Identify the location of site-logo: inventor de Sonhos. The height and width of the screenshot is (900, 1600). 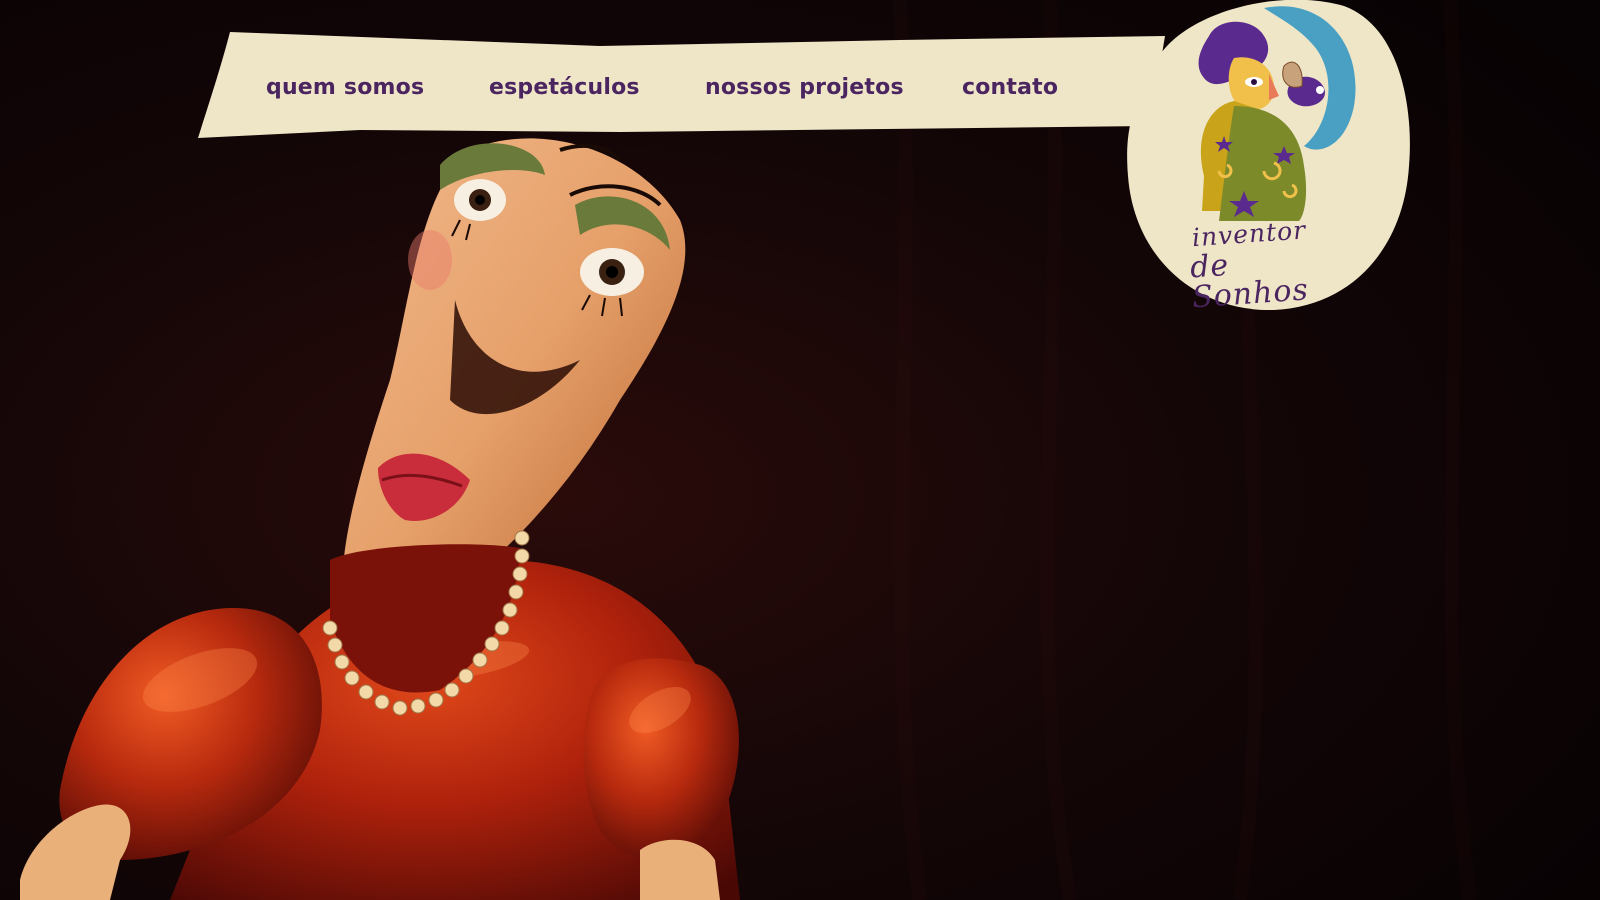
(1269, 158).